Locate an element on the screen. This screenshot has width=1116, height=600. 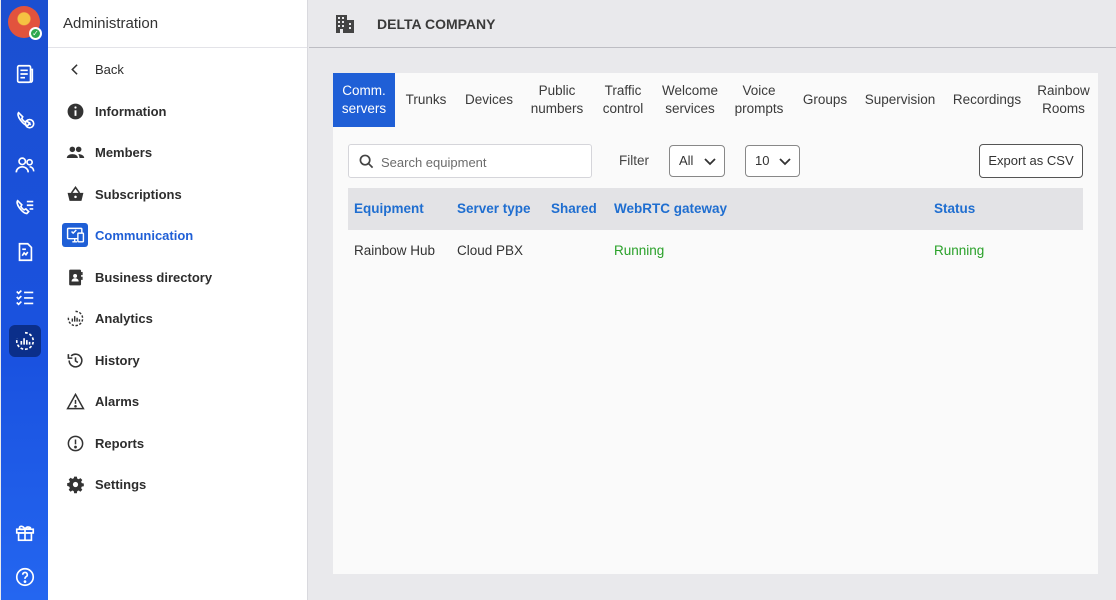
tab-trunks: Trunks is located at coordinates (426, 100).